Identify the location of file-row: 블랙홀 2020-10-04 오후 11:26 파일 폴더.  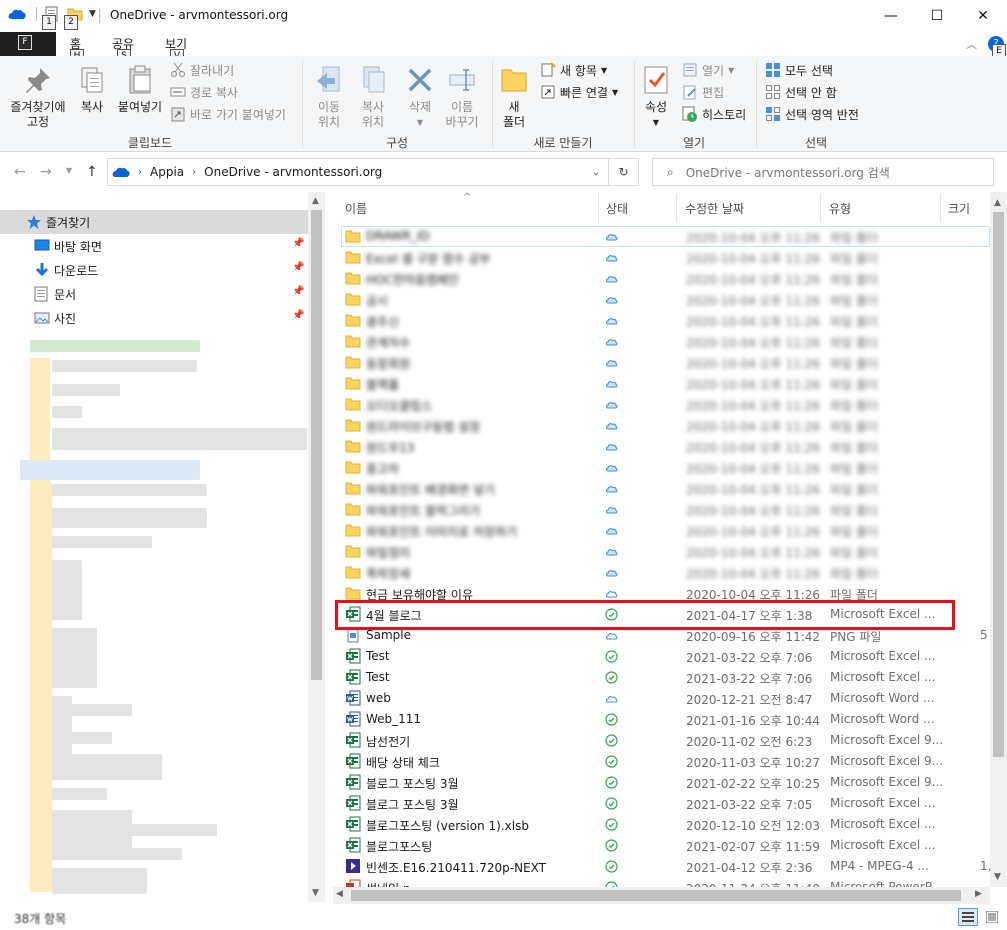
(661, 383).